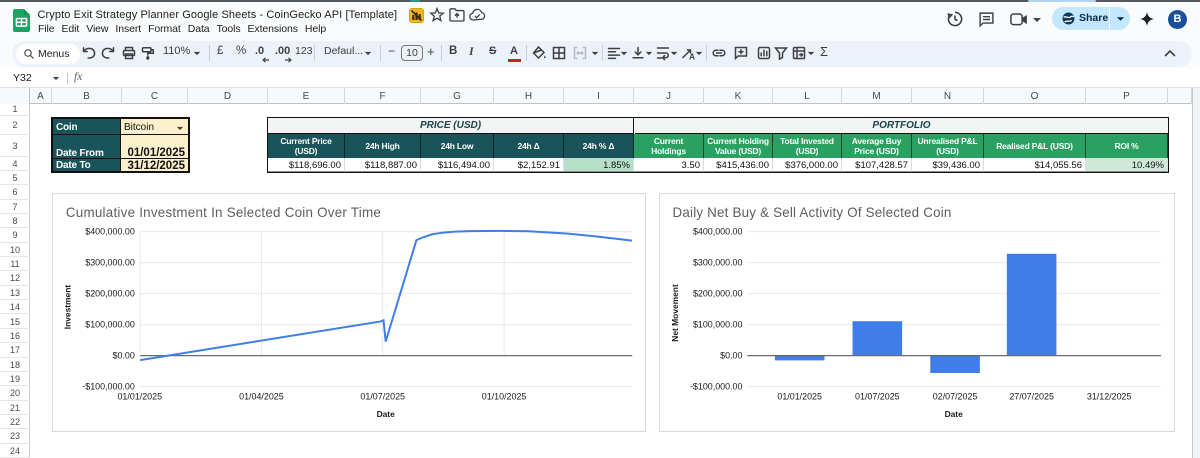 This screenshot has height=458, width=1200. What do you see at coordinates (1031, 396) in the screenshot?
I see `svg-text: 27/07/2025` at bounding box center [1031, 396].